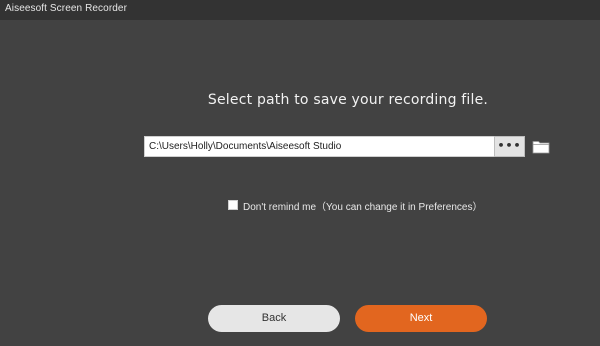  What do you see at coordinates (300, 10) in the screenshot?
I see `title-bar: Aiseesoft Screen Recorder` at bounding box center [300, 10].